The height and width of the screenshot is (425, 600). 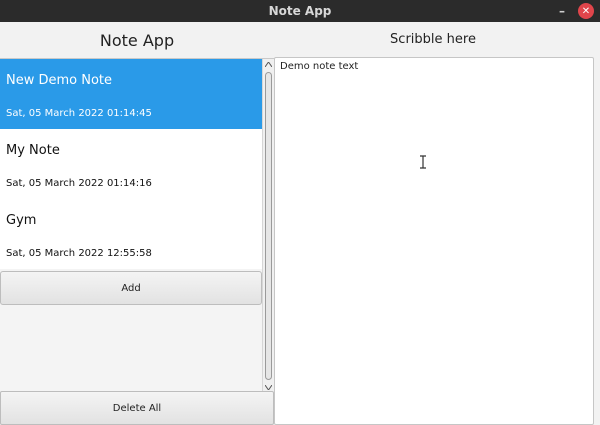 I want to click on note-date: Sat, 05 March 2022 01:14:16, so click(x=79, y=183).